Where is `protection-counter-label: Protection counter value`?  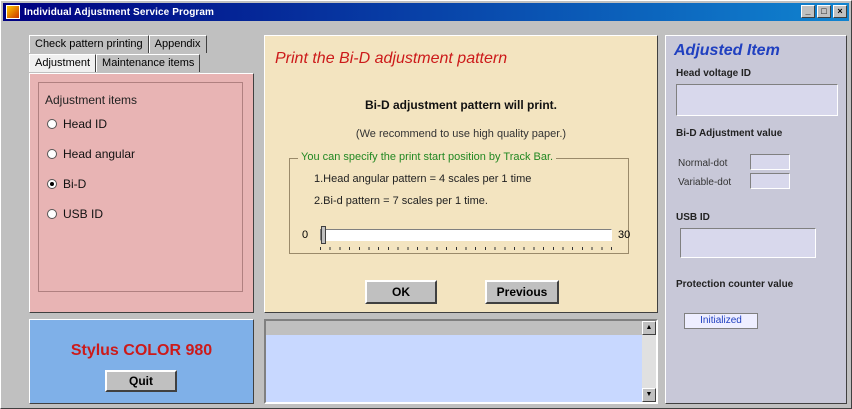
protection-counter-label: Protection counter value is located at coordinates (735, 284).